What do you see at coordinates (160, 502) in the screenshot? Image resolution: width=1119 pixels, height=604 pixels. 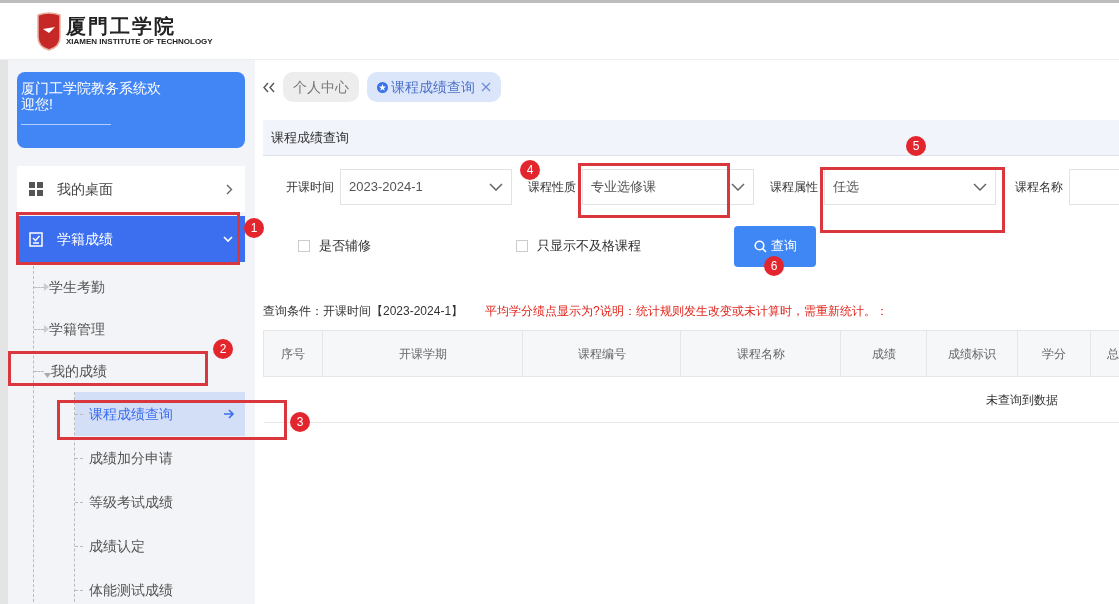 I see `submenu-item: 等级考试成绩` at bounding box center [160, 502].